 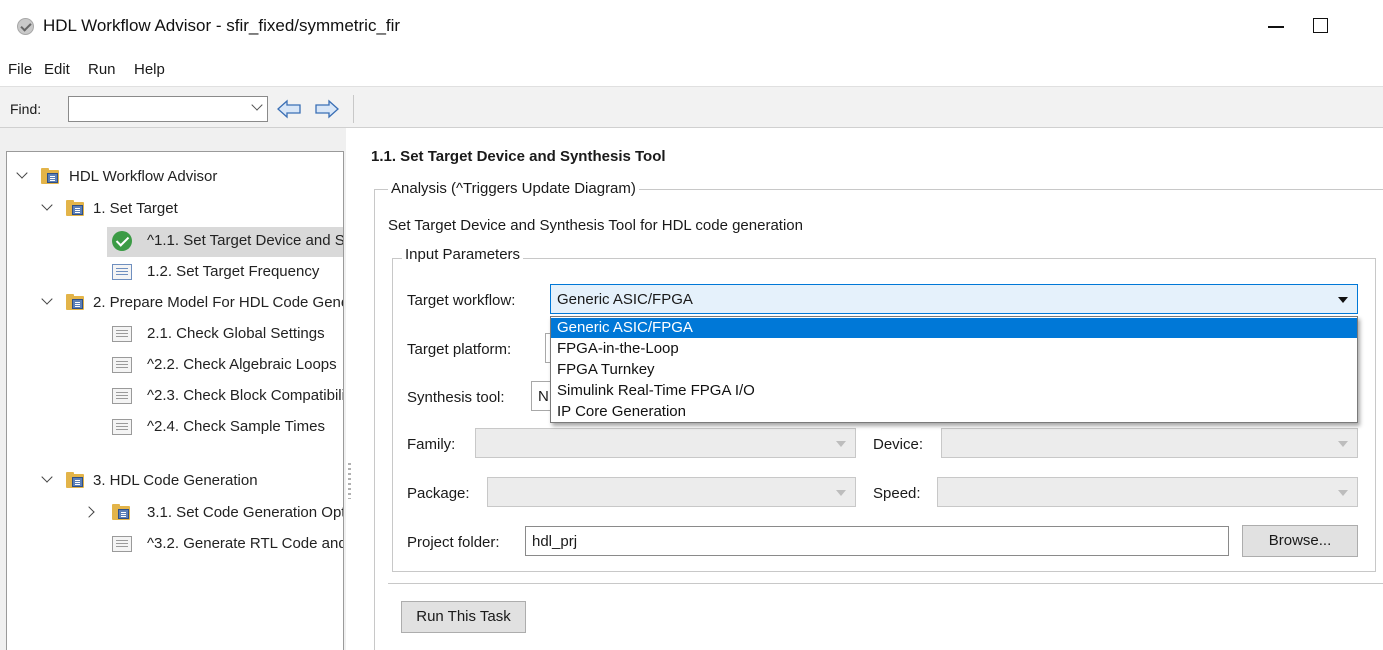 I want to click on menu-file: File, so click(x=20, y=69).